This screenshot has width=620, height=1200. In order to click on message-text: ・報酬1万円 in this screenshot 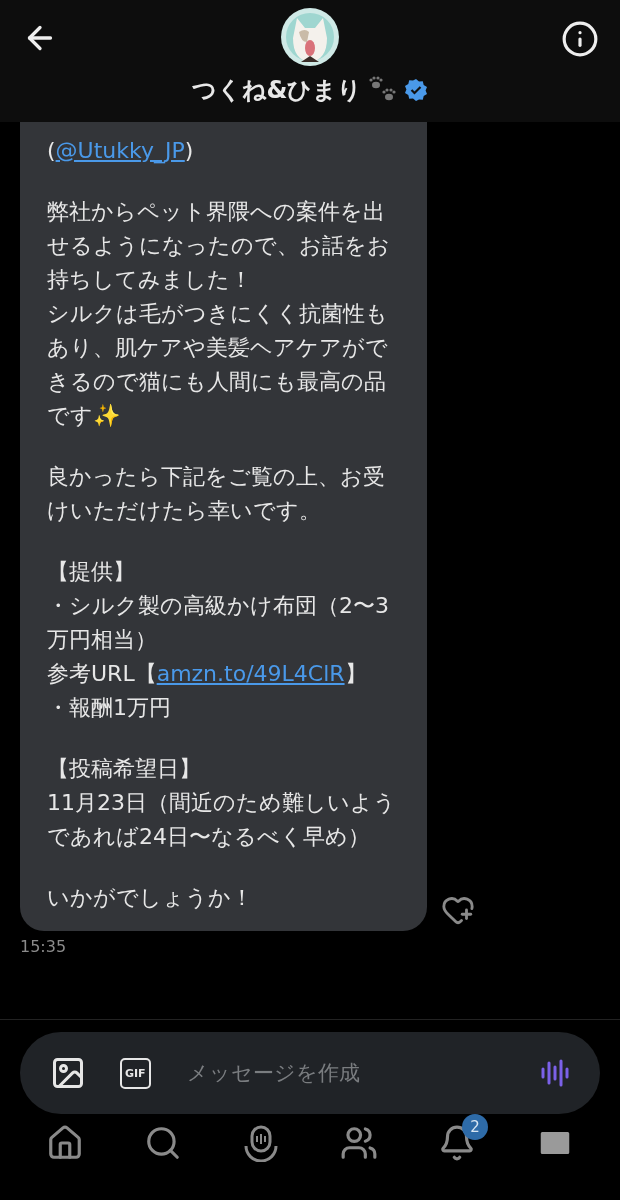, I will do `click(109, 708)`.